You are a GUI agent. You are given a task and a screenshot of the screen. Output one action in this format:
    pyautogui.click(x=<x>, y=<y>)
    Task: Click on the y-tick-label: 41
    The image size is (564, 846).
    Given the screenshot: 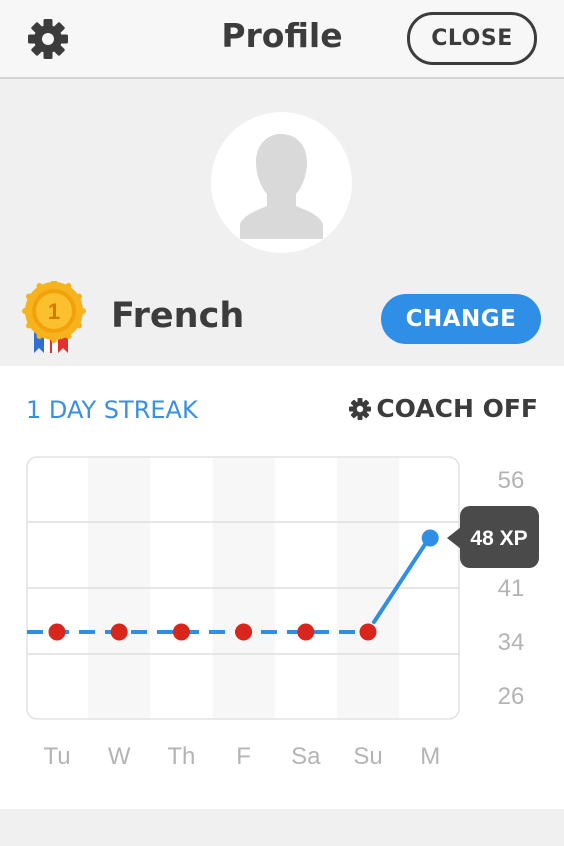 What is the action you would take?
    pyautogui.click(x=511, y=588)
    